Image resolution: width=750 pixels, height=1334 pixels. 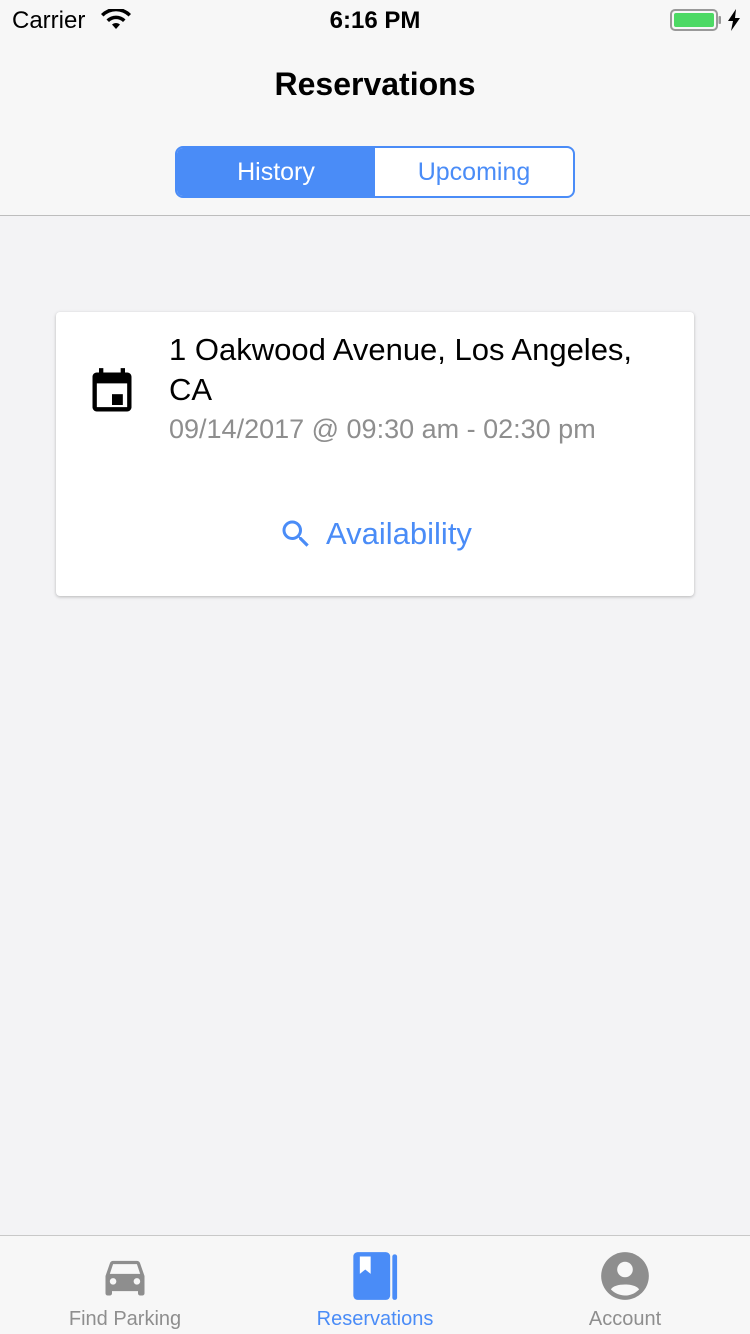 What do you see at coordinates (474, 172) in the screenshot?
I see `segment-upcoming: Upcoming` at bounding box center [474, 172].